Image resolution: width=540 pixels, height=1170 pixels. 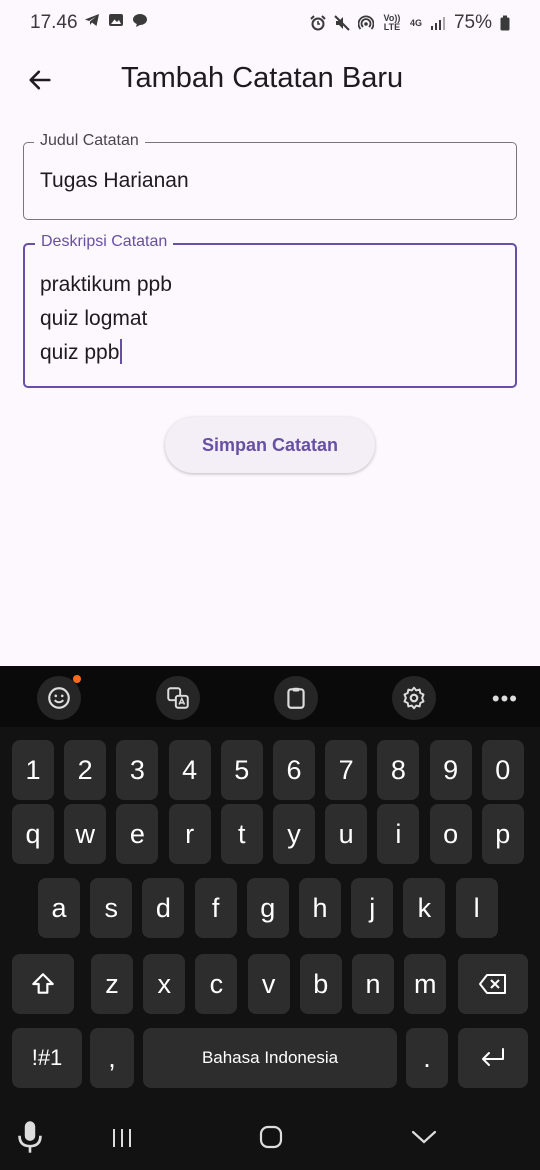 I want to click on comma-key: ,, so click(x=112, y=1058).